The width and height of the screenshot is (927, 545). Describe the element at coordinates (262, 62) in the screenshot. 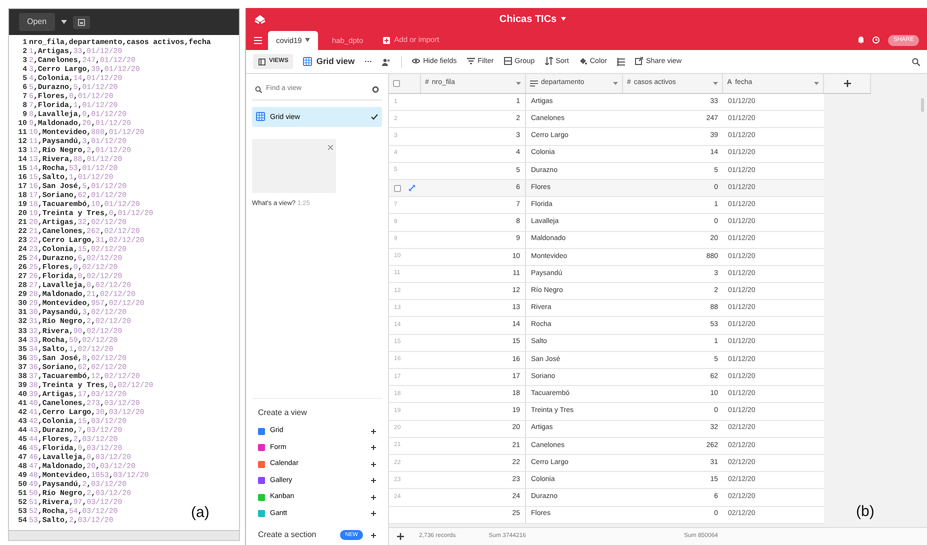

I see `sidebar-icon` at that location.